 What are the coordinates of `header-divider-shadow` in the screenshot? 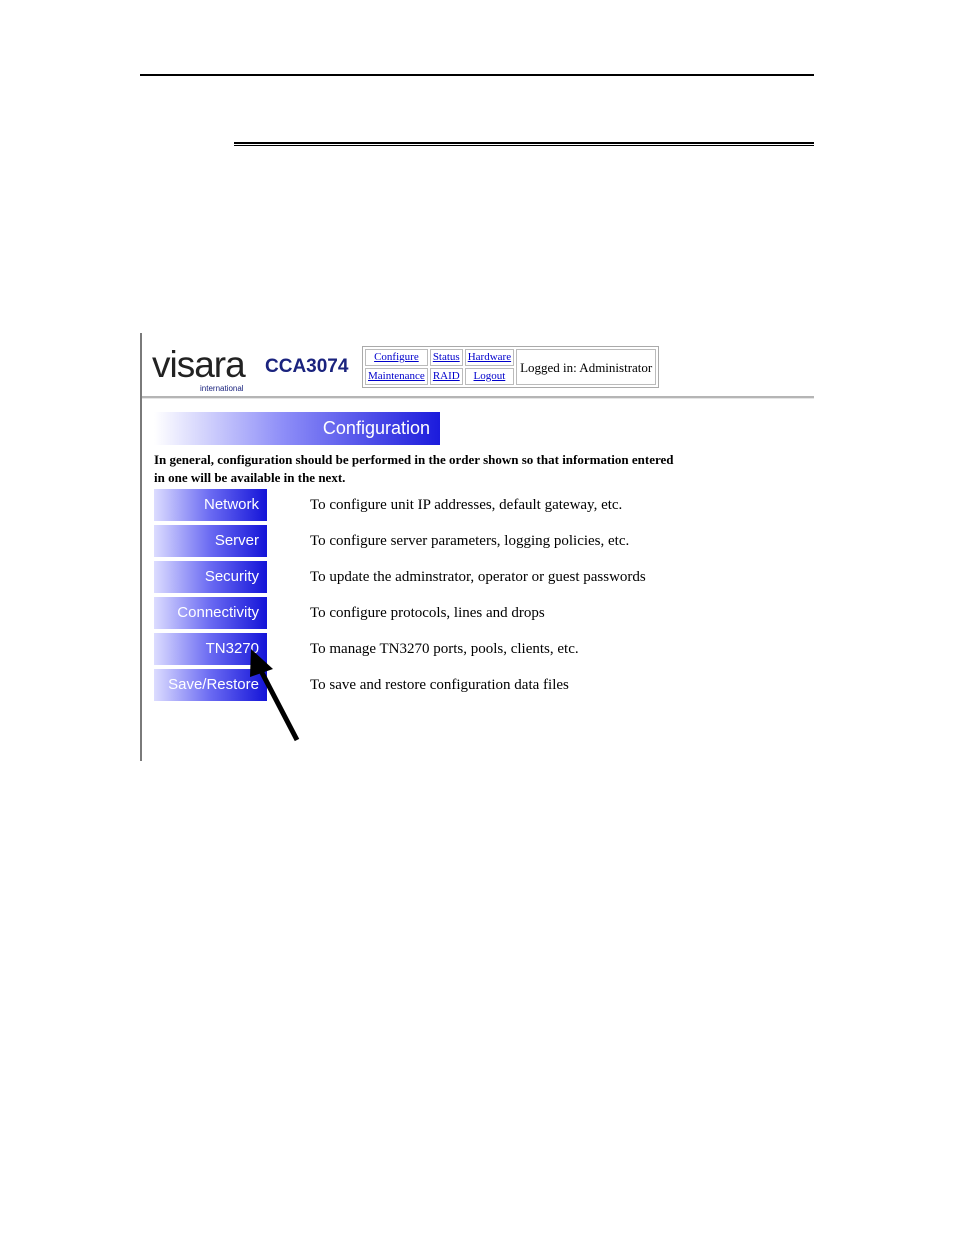 It's located at (478, 398).